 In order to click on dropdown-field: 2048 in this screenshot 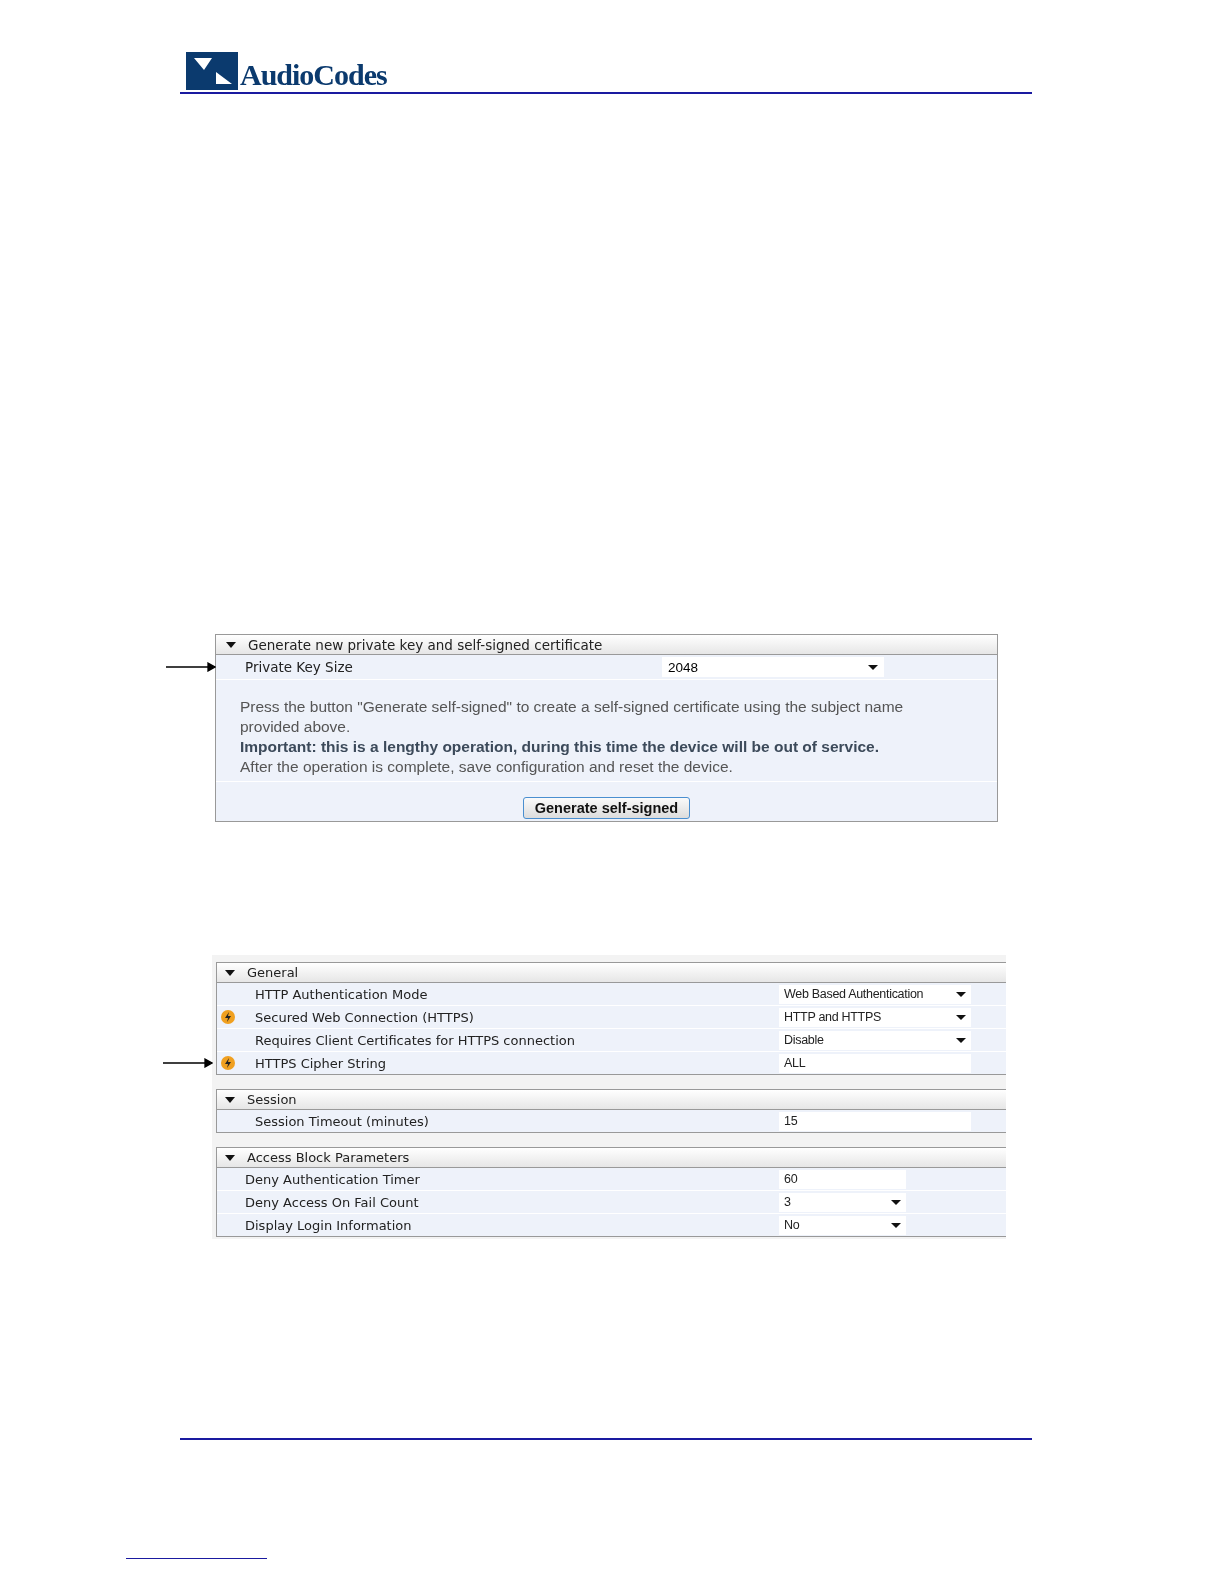, I will do `click(773, 667)`.